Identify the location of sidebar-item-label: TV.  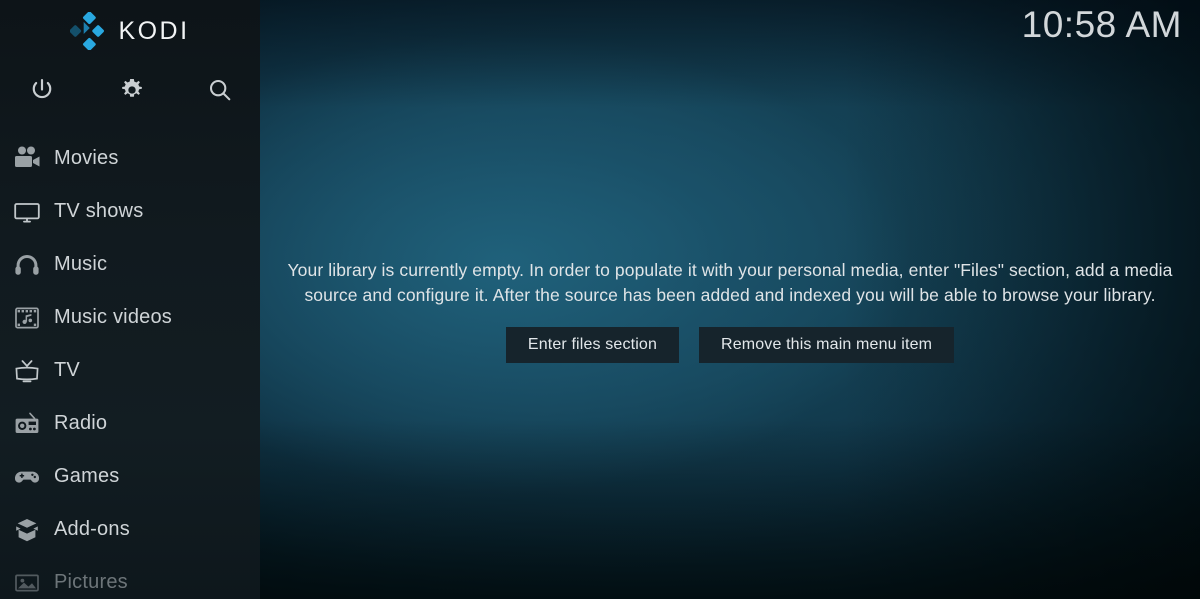
(67, 370).